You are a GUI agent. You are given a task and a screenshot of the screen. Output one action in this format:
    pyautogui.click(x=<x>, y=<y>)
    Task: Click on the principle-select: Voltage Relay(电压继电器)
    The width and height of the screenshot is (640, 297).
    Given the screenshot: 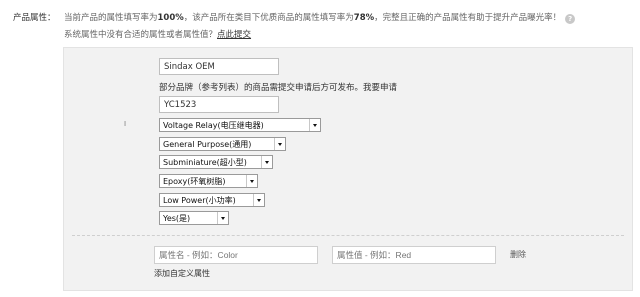 What is the action you would take?
    pyautogui.click(x=240, y=125)
    